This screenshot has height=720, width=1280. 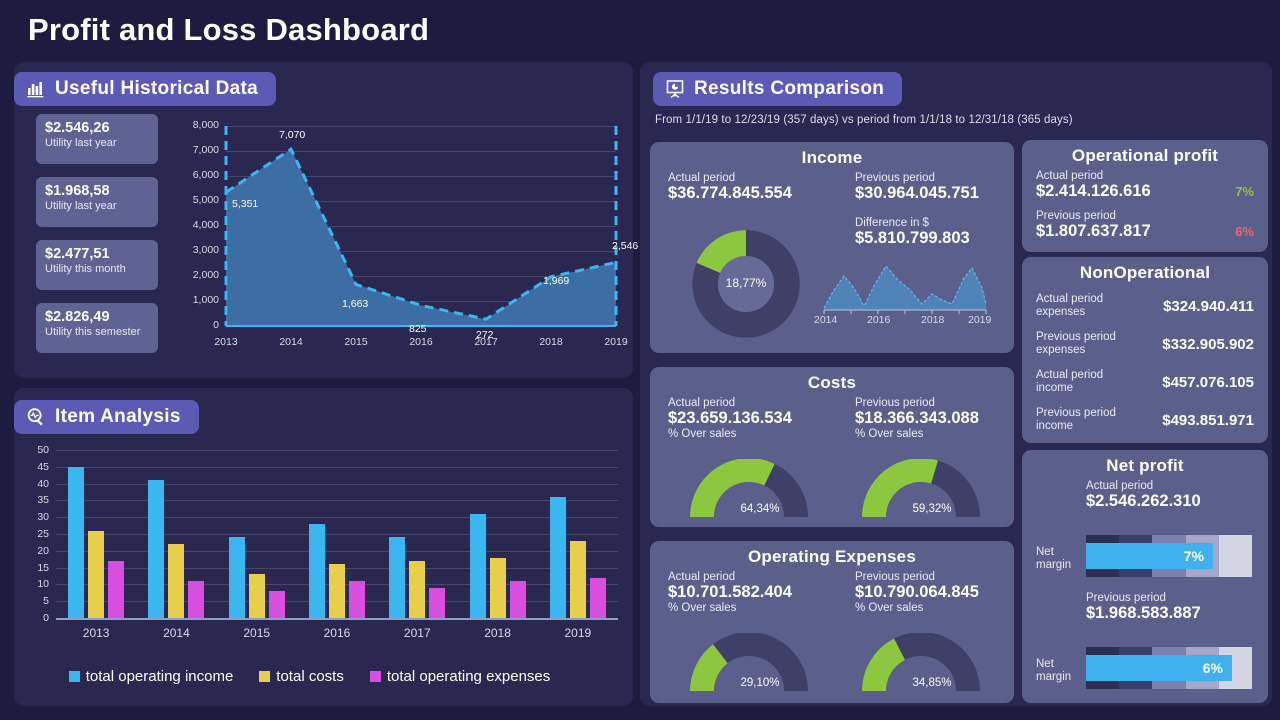 What do you see at coordinates (675, 89) in the screenshot?
I see `presentation-chart-icon` at bounding box center [675, 89].